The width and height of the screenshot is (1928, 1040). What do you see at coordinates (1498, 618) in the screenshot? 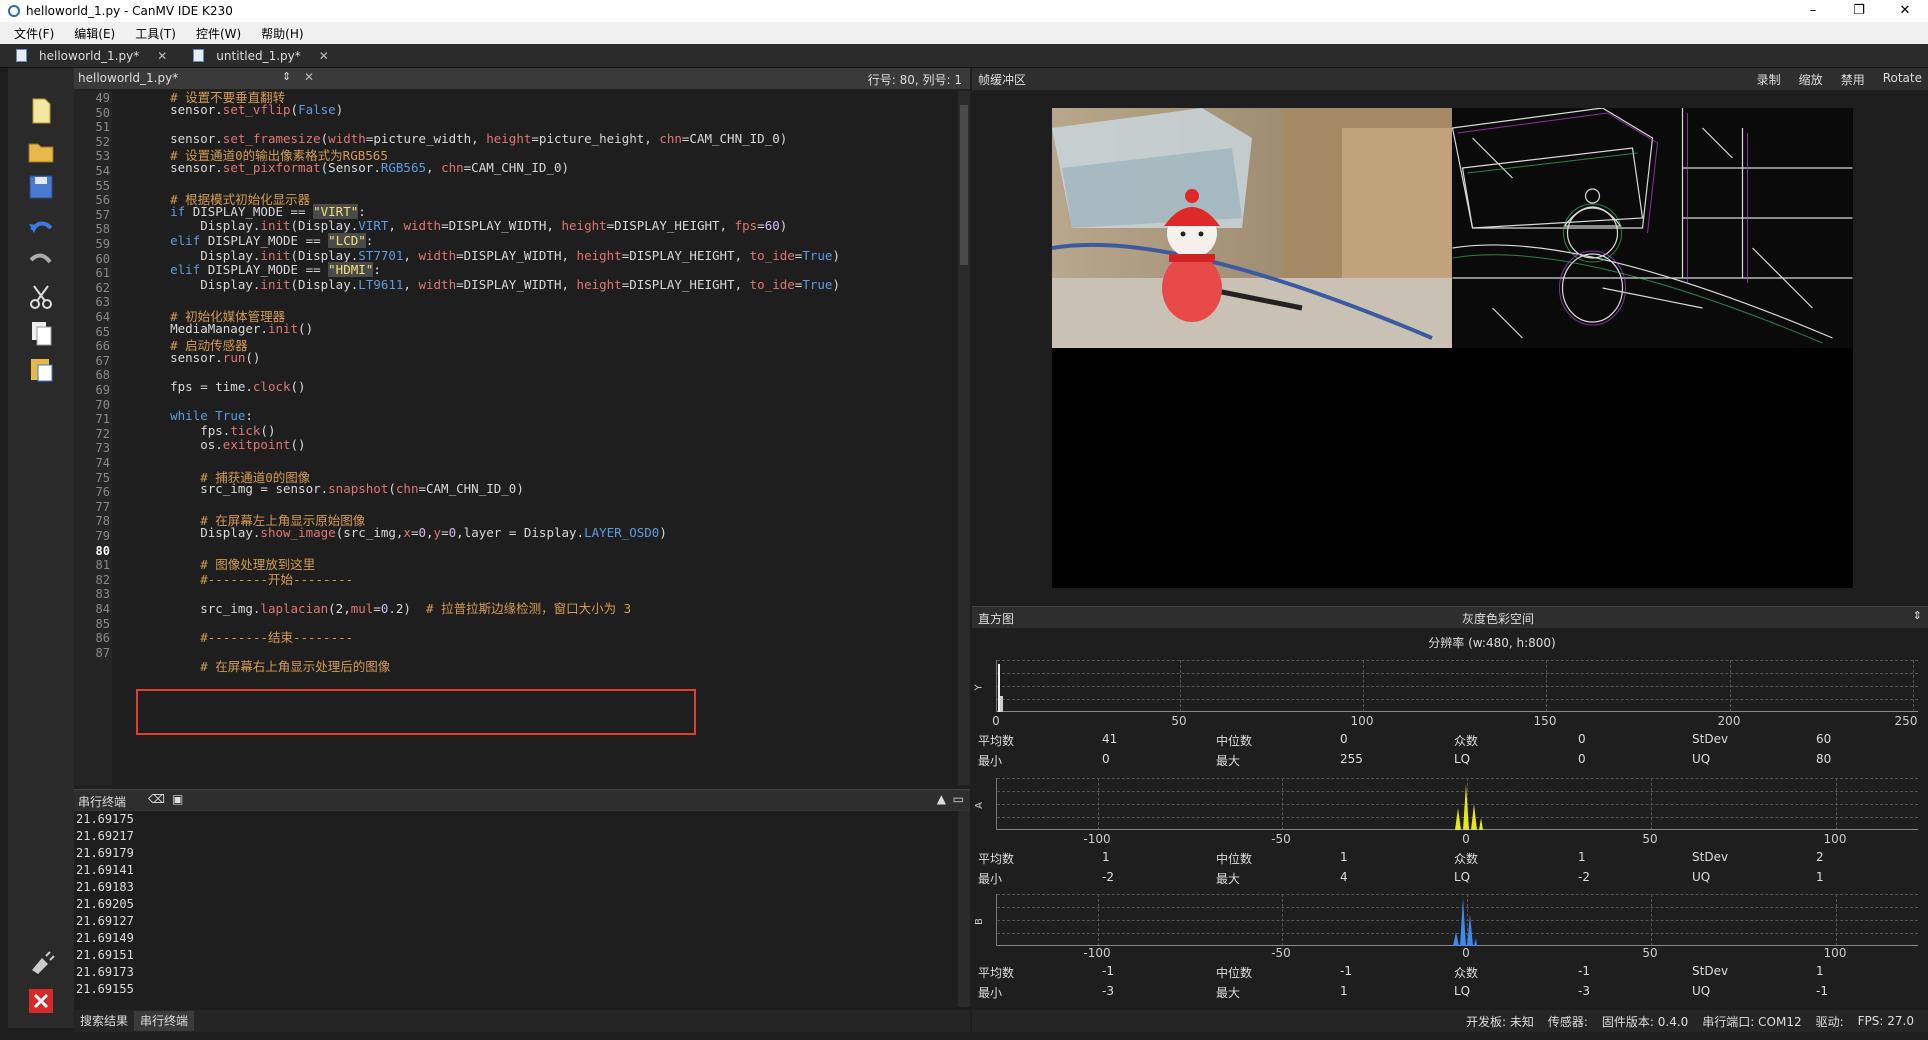
I see `colorspace-selector: 灰度色彩空间` at bounding box center [1498, 618].